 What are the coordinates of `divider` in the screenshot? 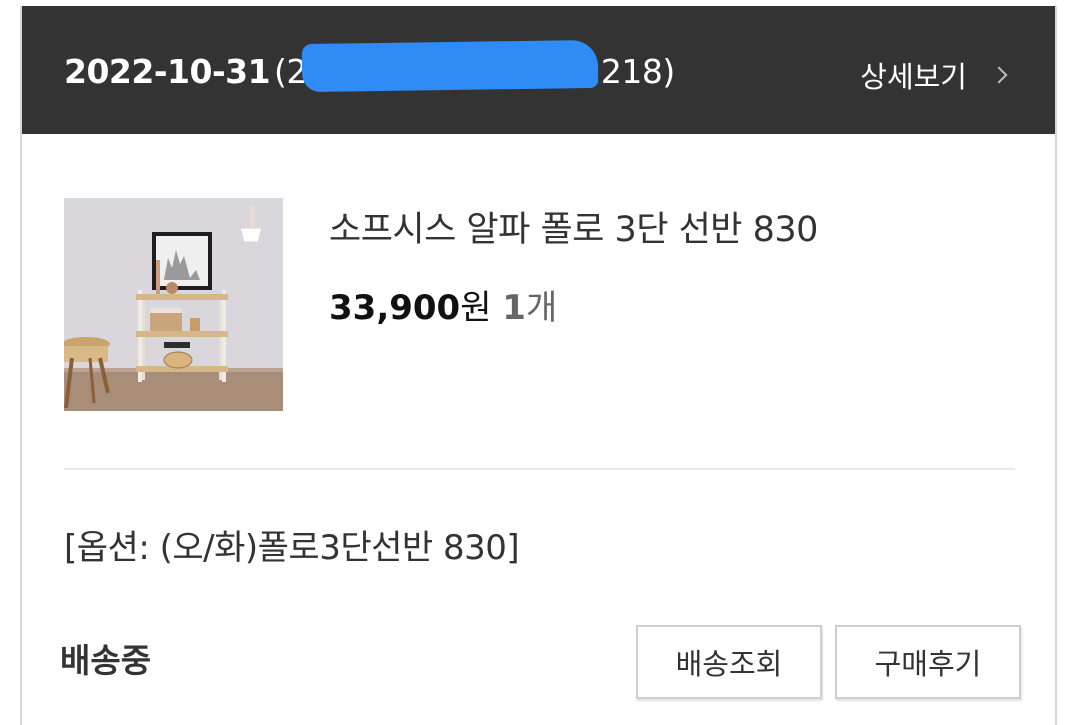 It's located at (539, 469).